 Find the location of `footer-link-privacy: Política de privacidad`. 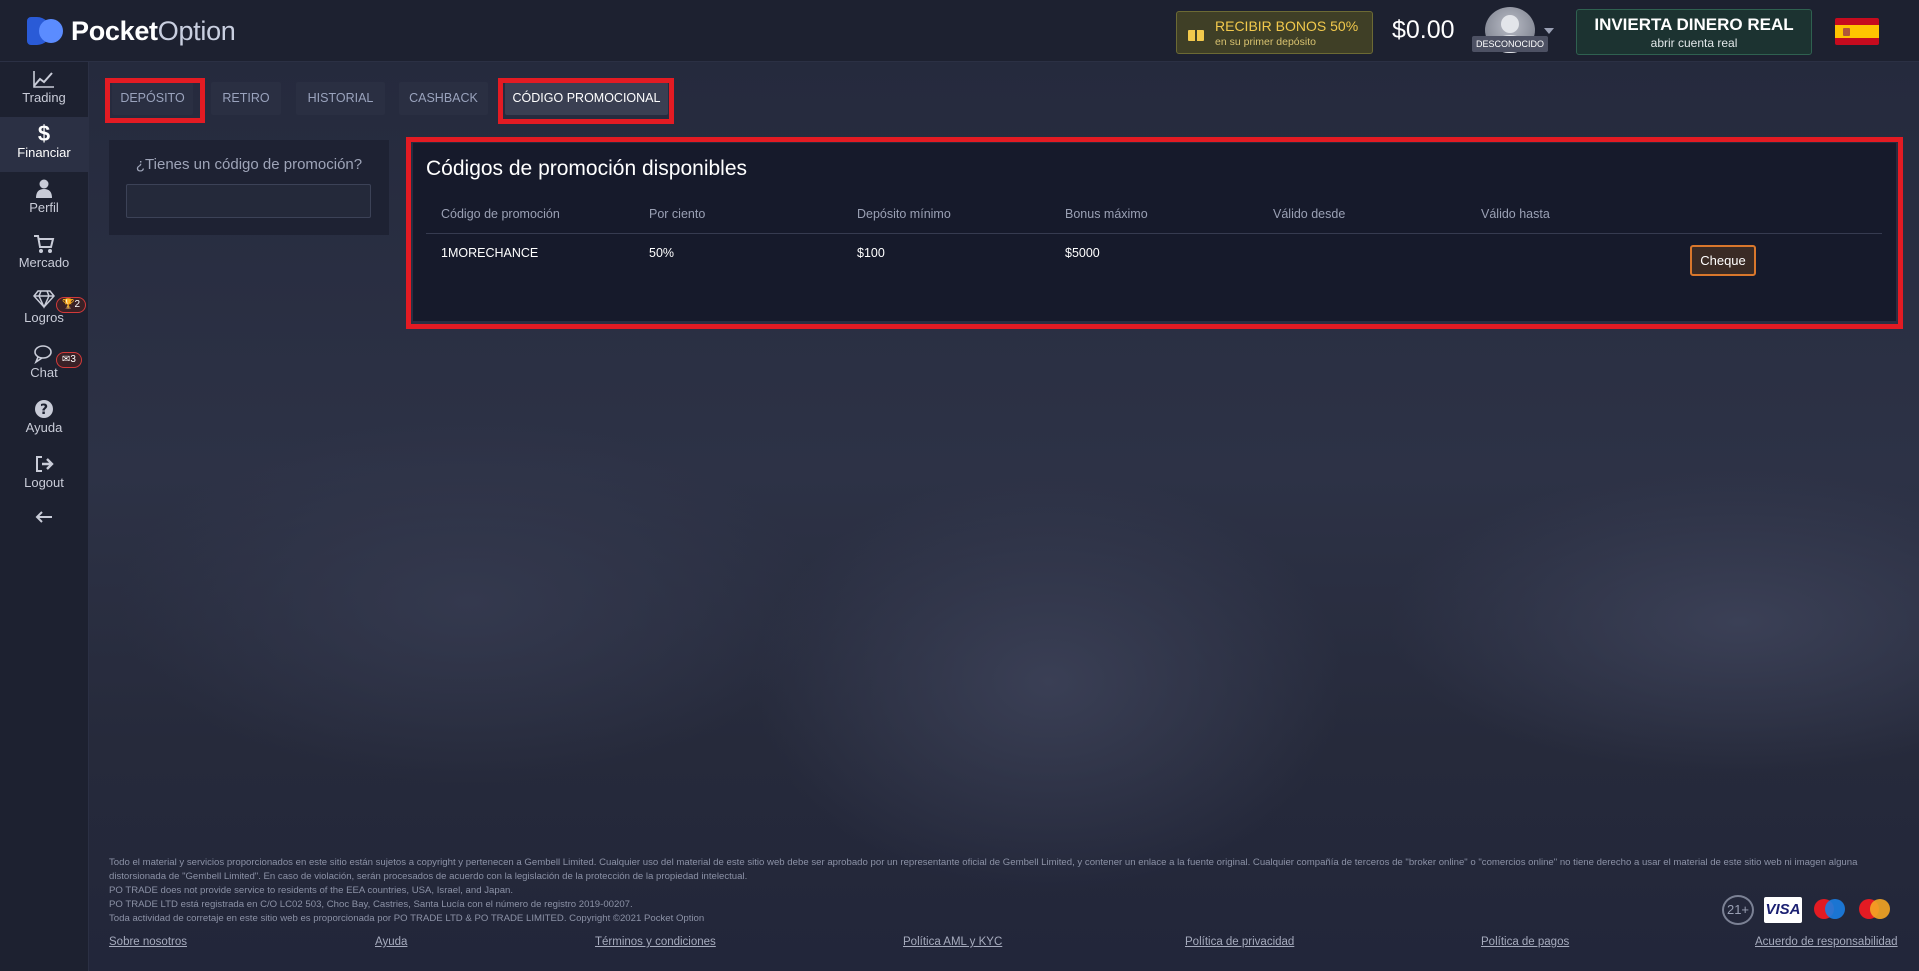

footer-link-privacy: Política de privacidad is located at coordinates (1239, 942).